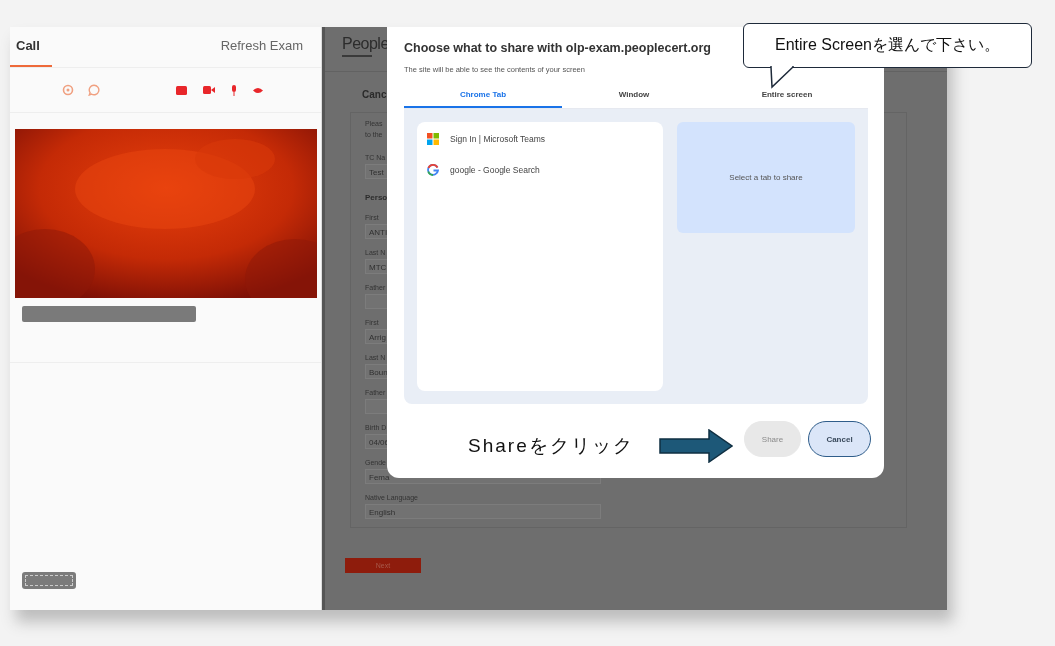 This screenshot has height=646, width=1055. What do you see at coordinates (234, 90) in the screenshot?
I see `microphone-icon` at bounding box center [234, 90].